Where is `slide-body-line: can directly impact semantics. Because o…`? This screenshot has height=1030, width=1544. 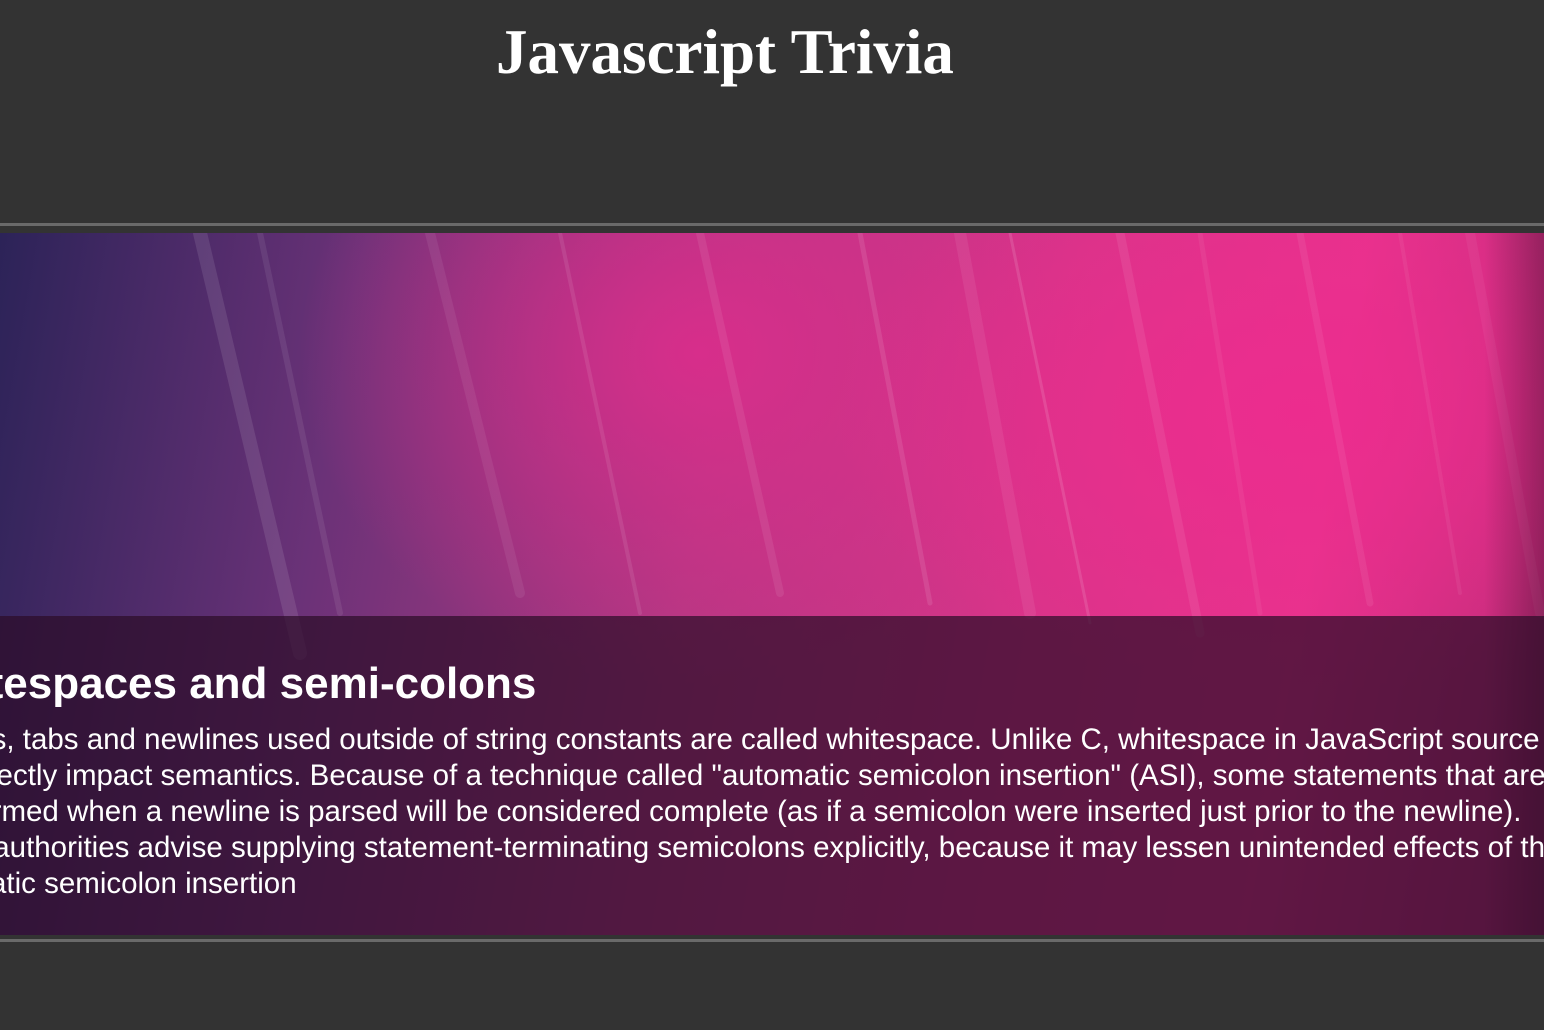 slide-body-line: can directly impact semantics. Because o… is located at coordinates (772, 775).